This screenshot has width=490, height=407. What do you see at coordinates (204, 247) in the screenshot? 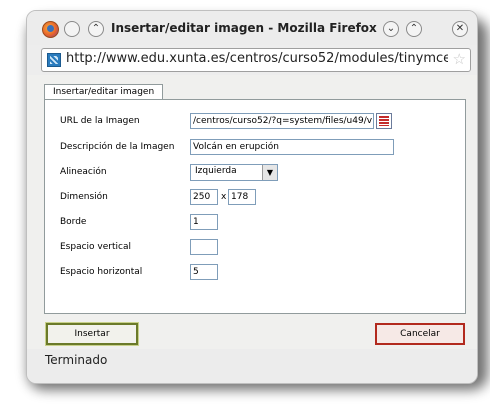
I see `vspace-input` at bounding box center [204, 247].